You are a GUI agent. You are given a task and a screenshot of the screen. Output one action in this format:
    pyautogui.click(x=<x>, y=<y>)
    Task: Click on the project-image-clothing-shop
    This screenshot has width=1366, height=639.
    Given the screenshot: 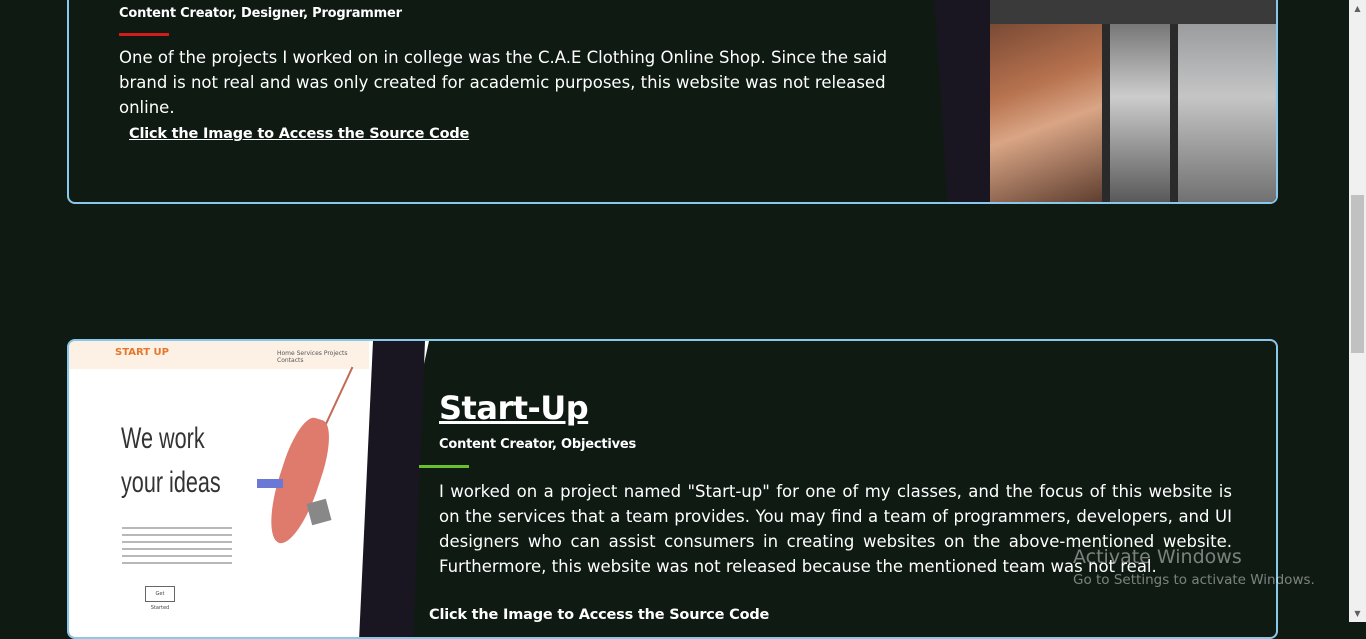 What is the action you would take?
    pyautogui.click(x=1133, y=101)
    